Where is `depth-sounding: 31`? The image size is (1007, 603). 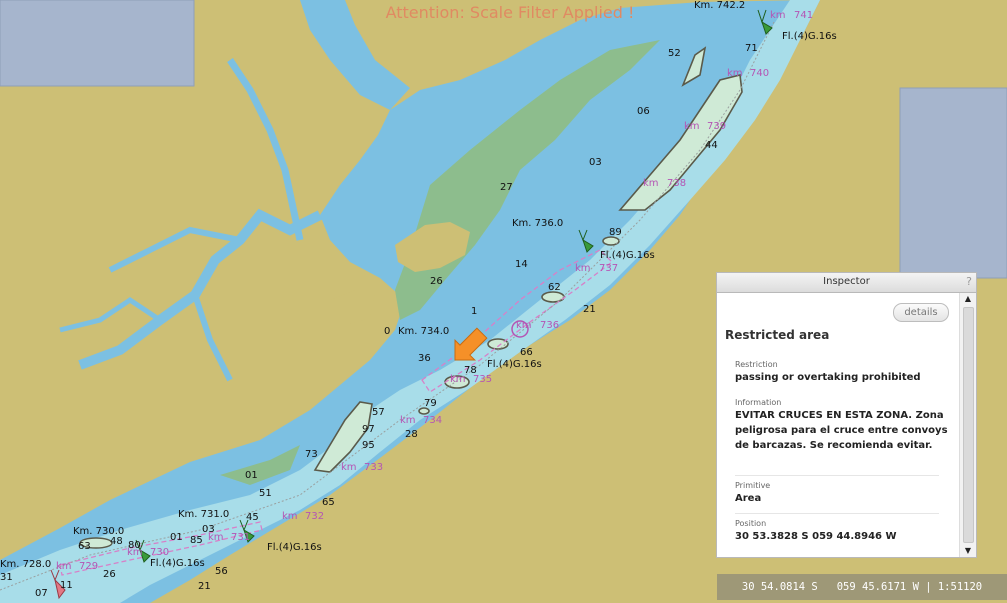 depth-sounding: 31 is located at coordinates (6, 577).